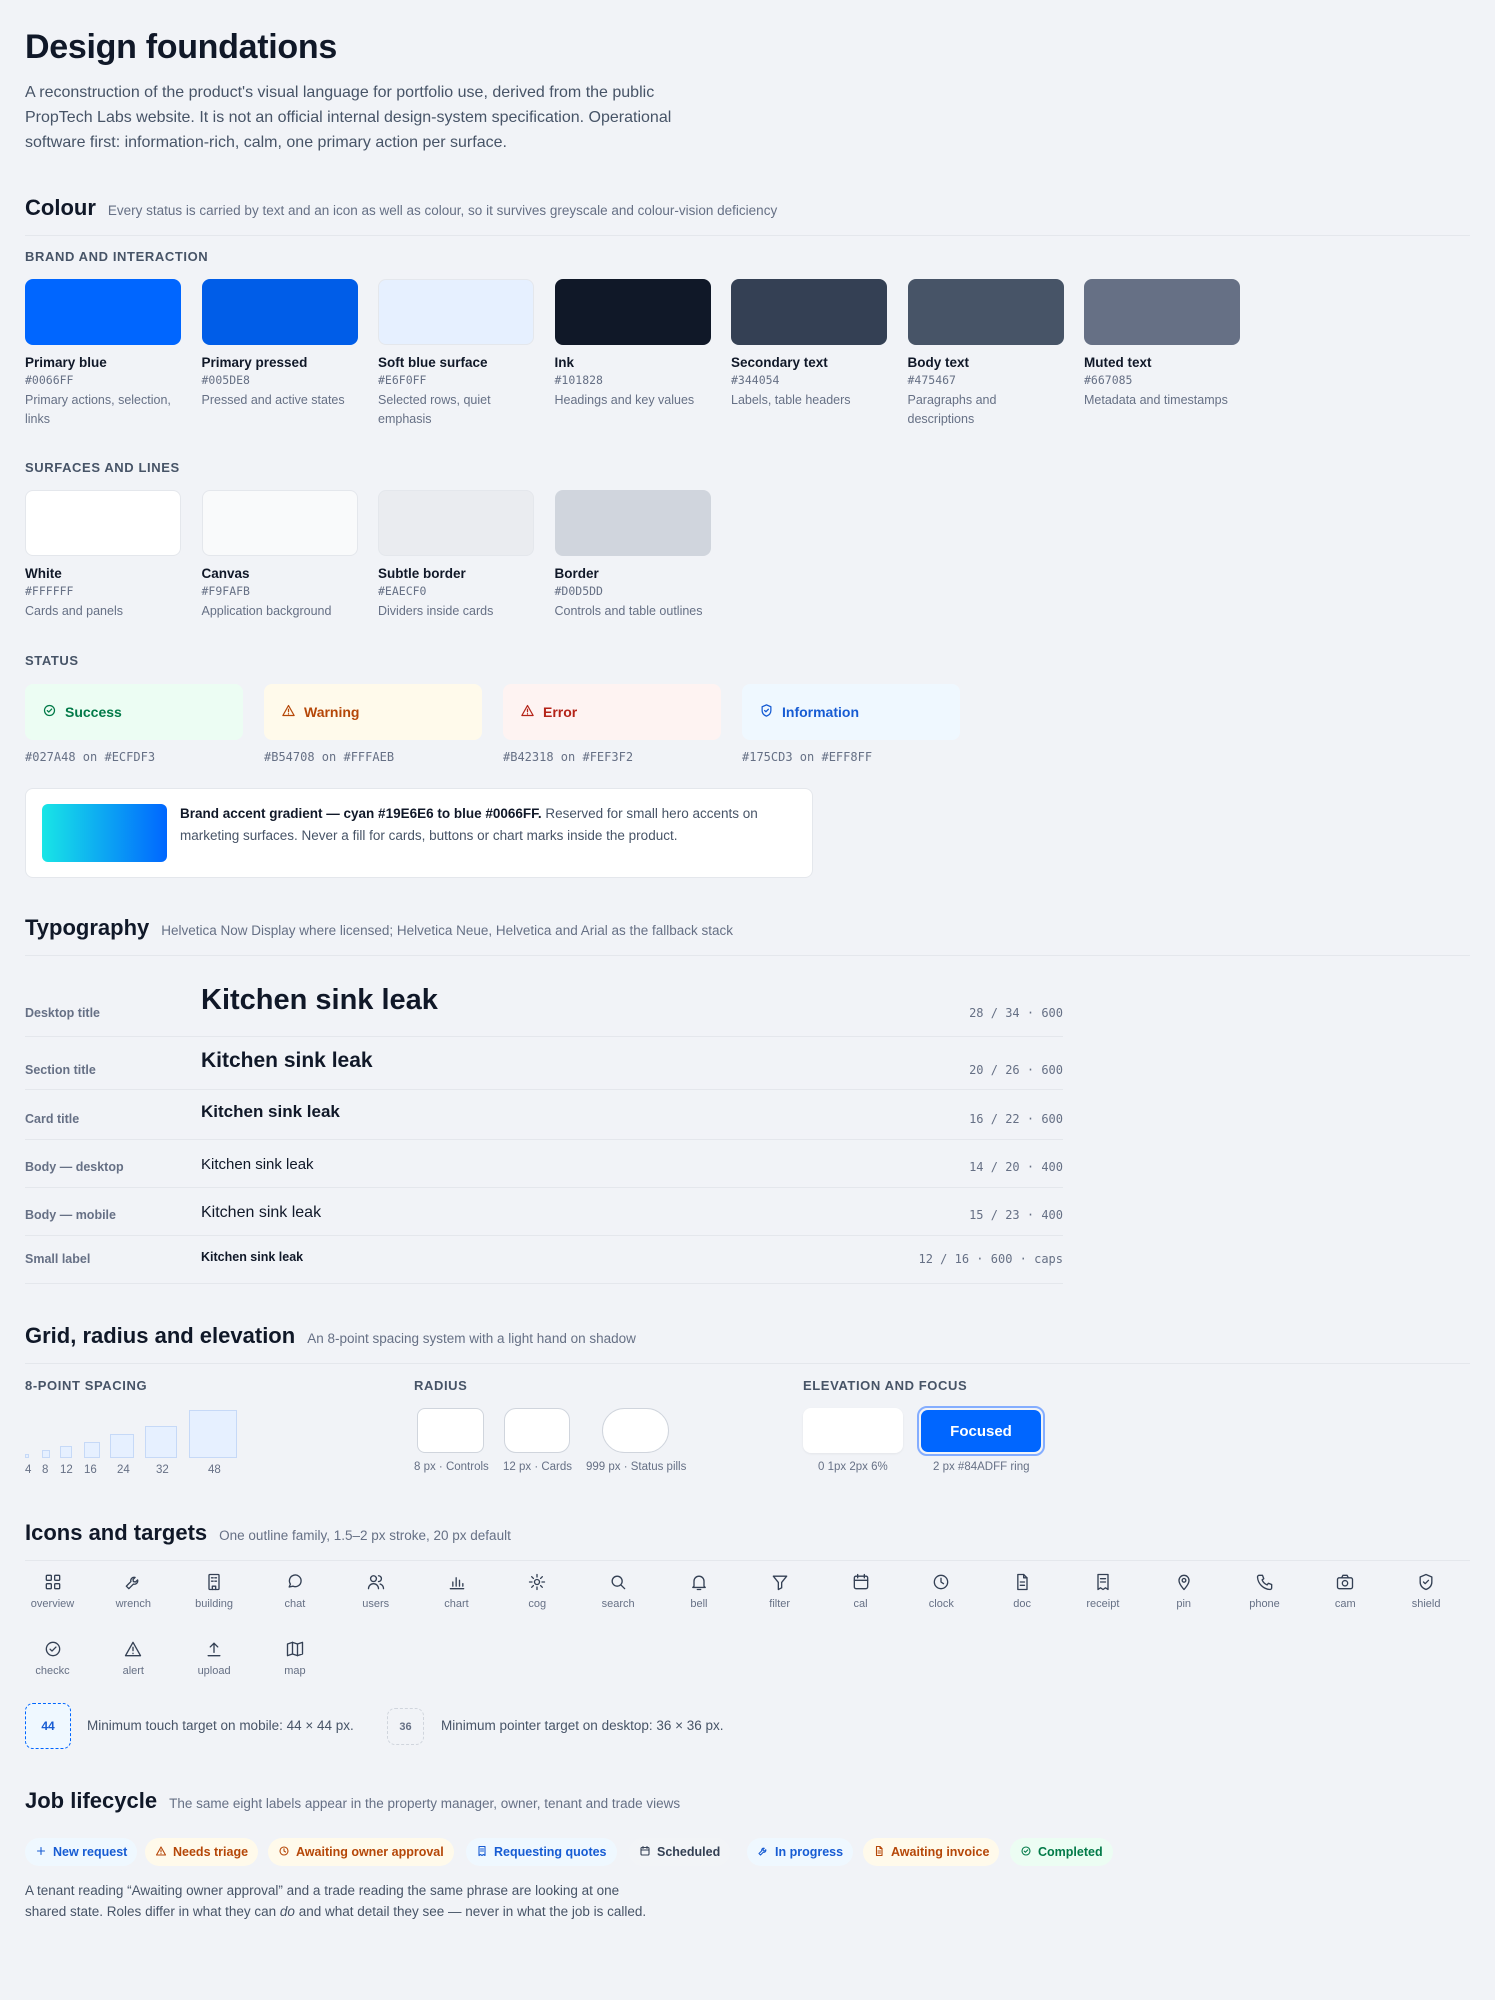 The image size is (1495, 2000). I want to click on icon-label: checkc, so click(52, 1671).